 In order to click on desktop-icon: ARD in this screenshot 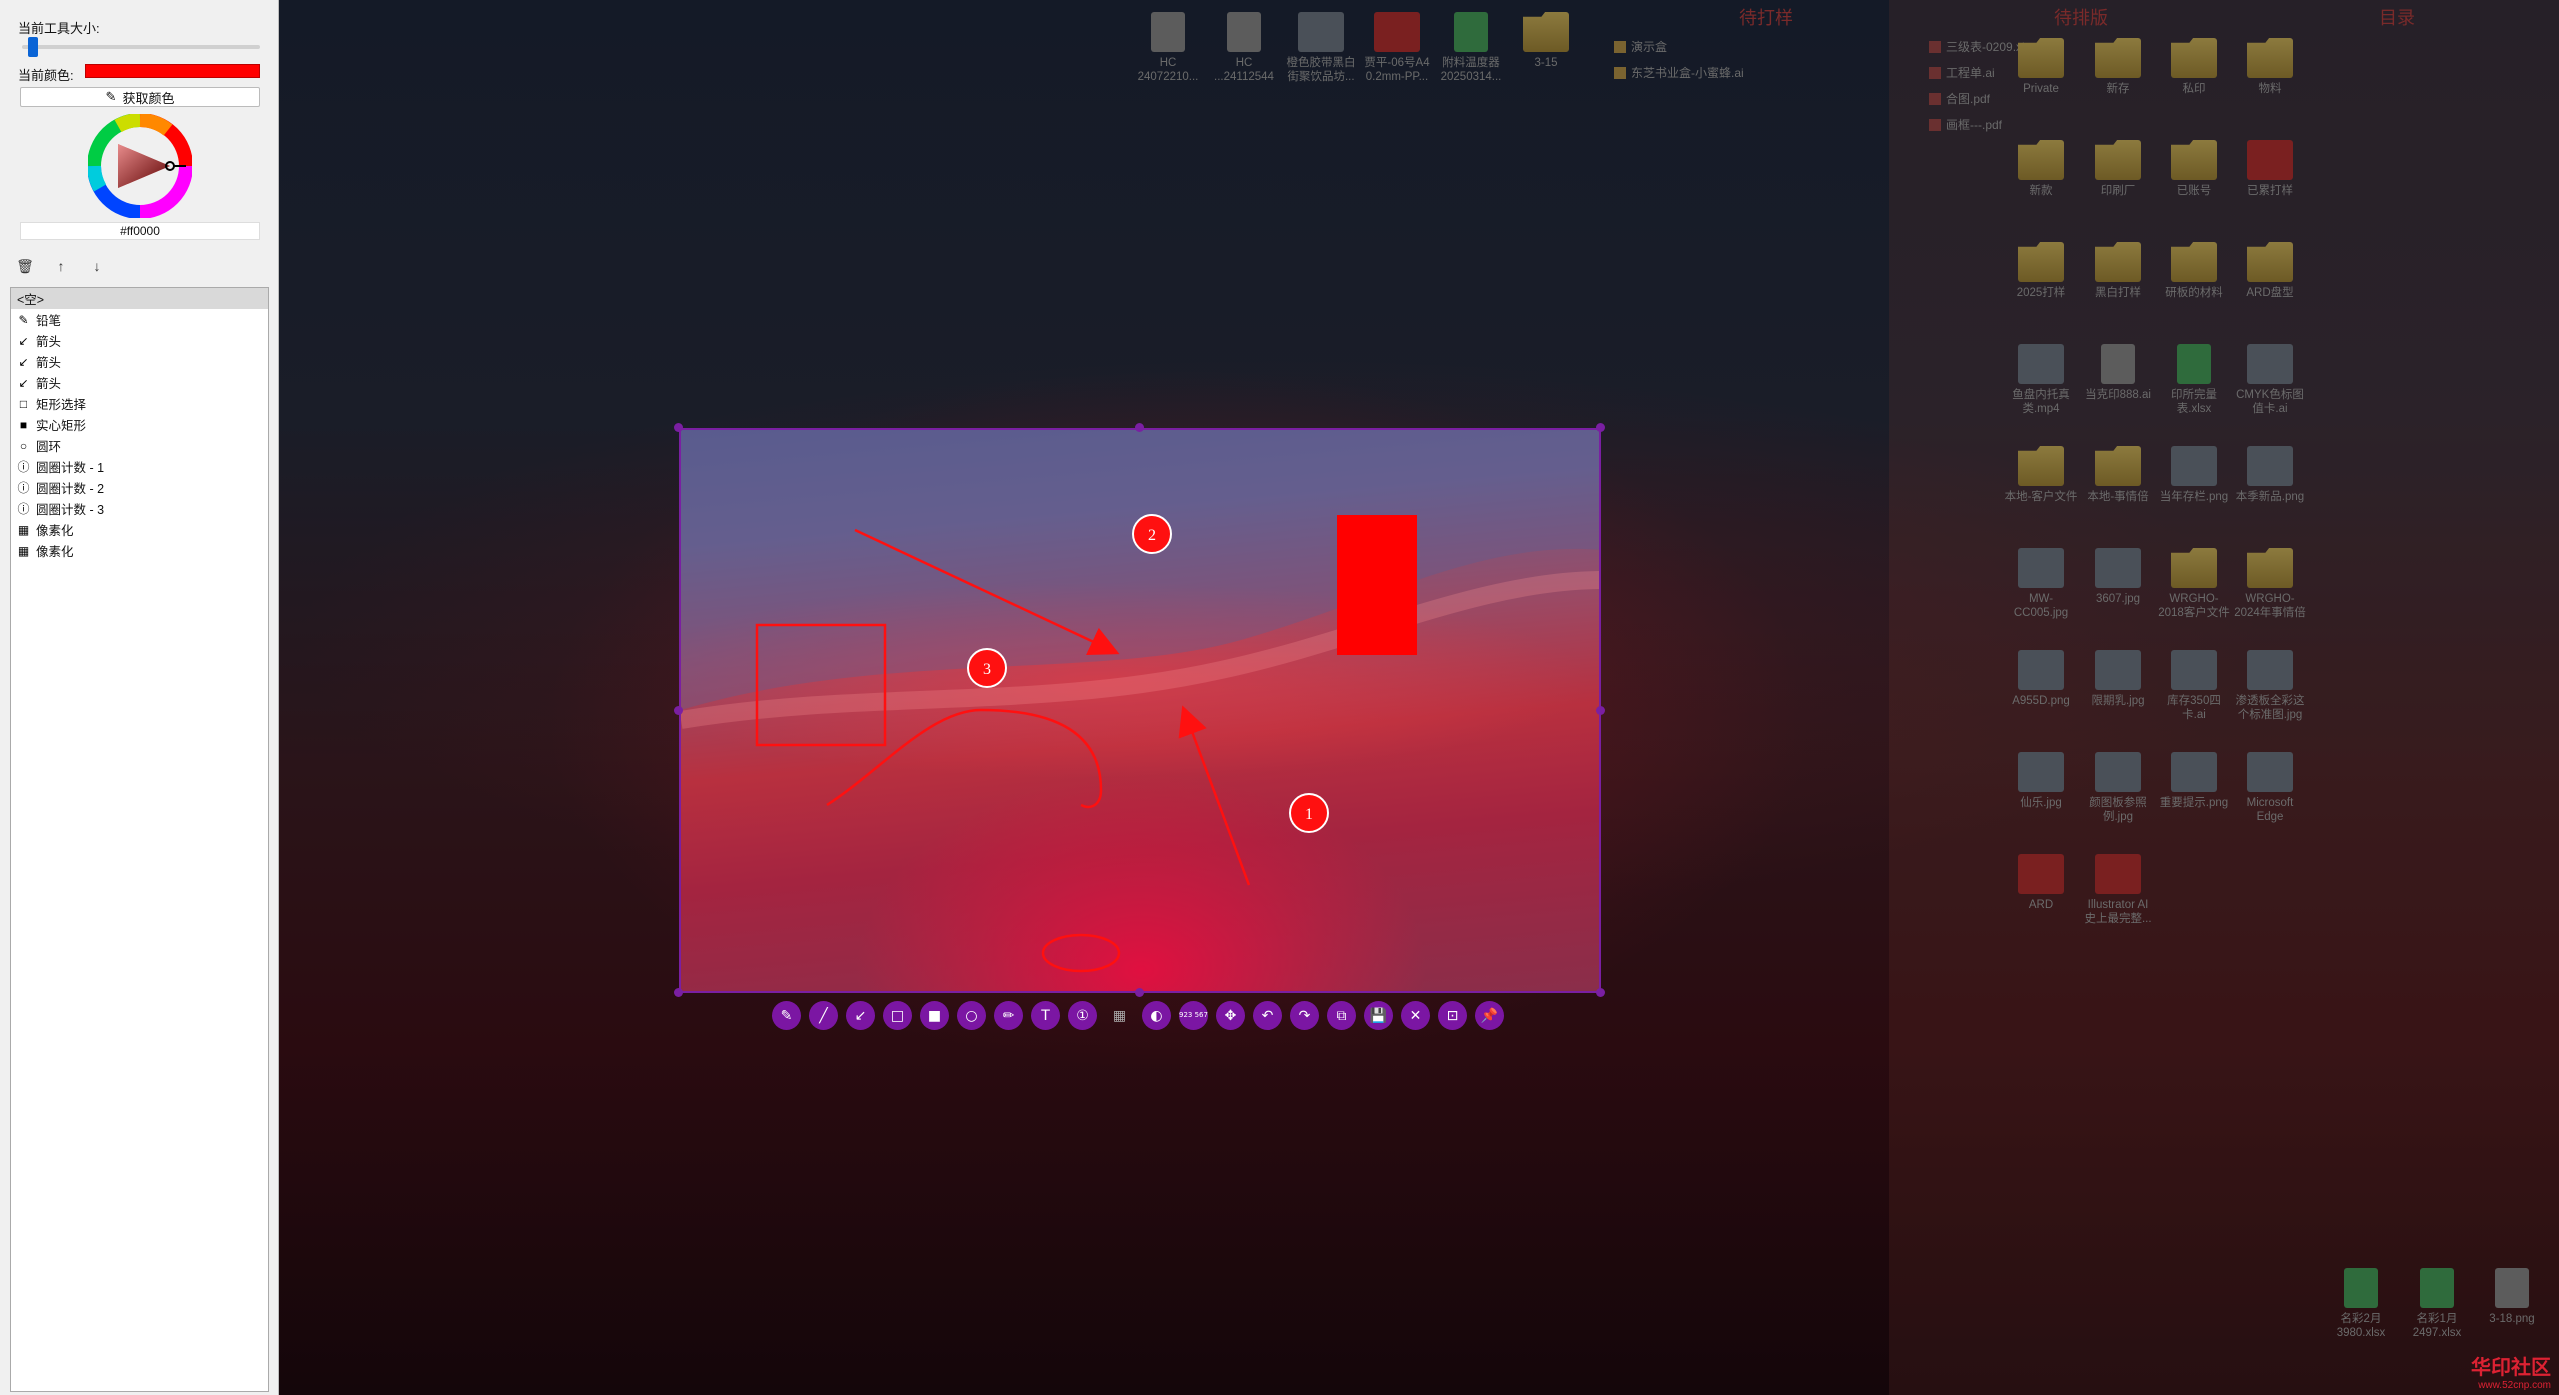, I will do `click(2041, 883)`.